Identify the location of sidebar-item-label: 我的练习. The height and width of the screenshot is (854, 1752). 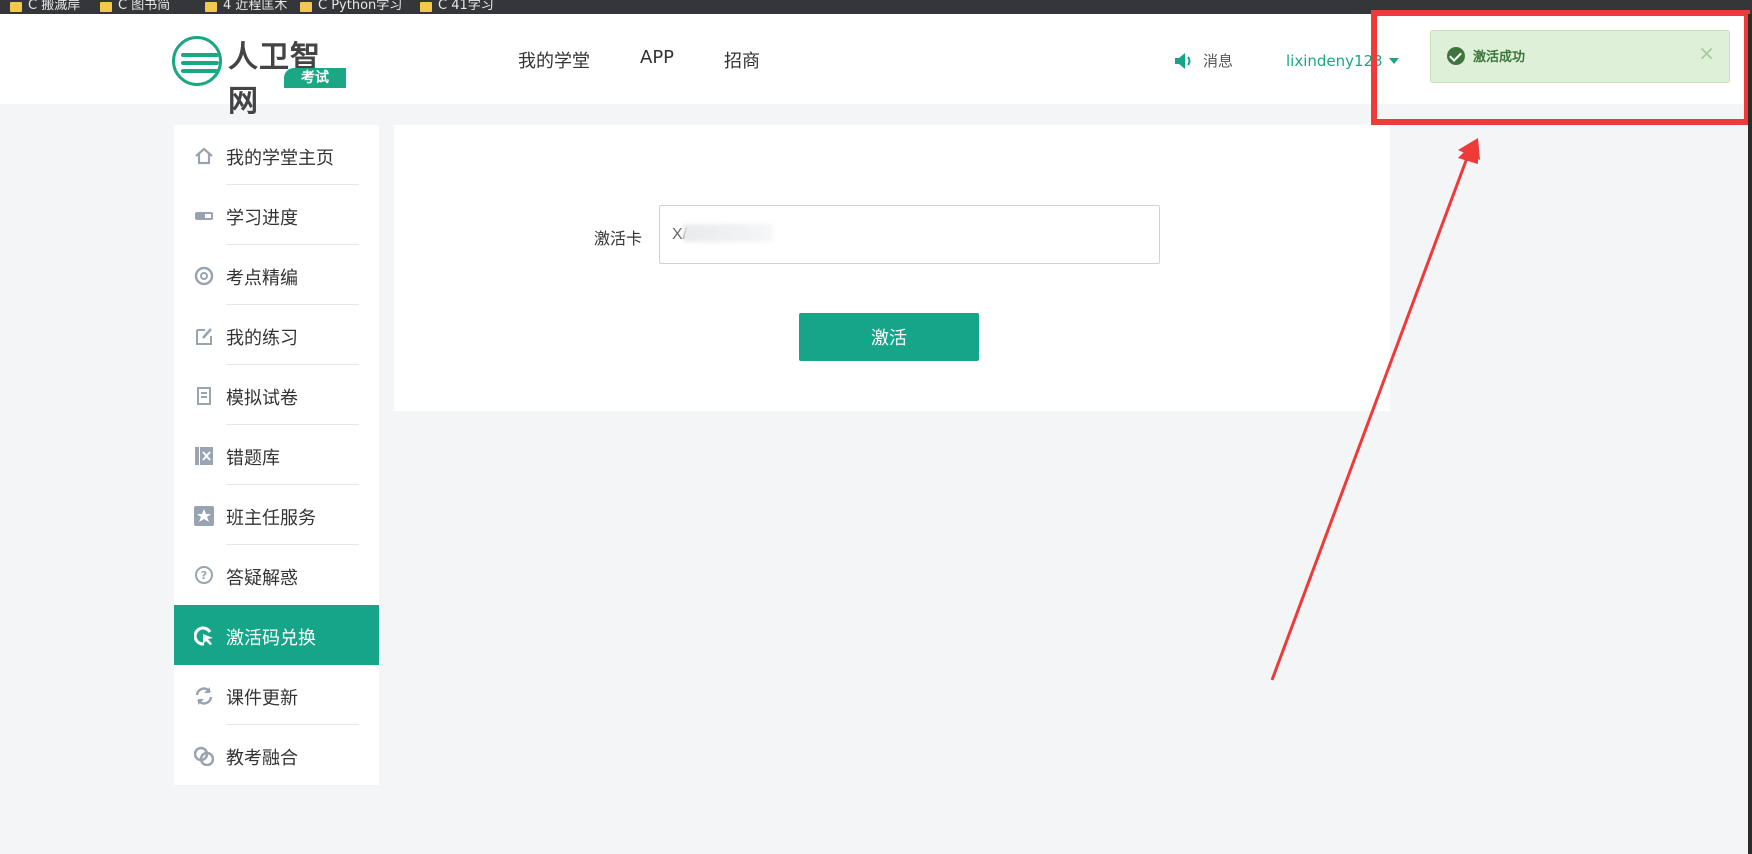
(262, 338).